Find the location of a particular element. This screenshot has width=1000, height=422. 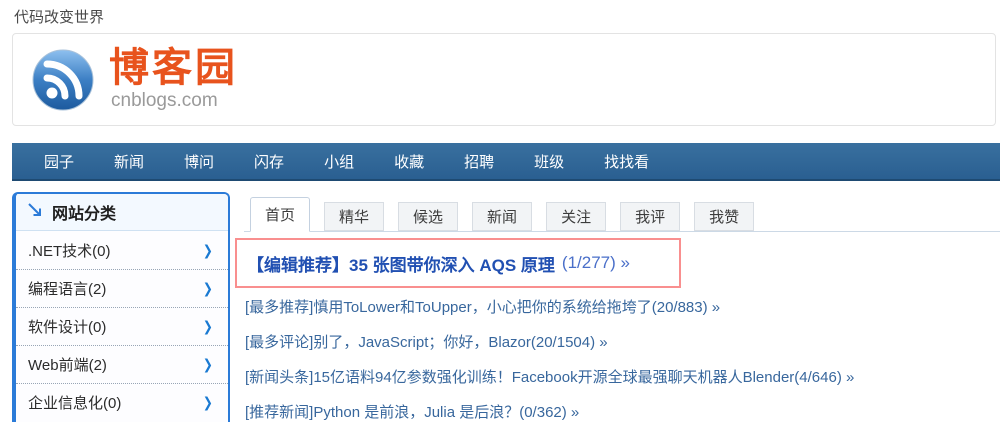

category-sidebar-title: 网站分类 is located at coordinates (84, 214).